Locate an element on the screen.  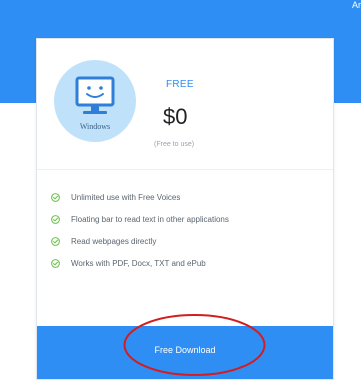
feature-text: Works with PDF, Docx, TXT and ePub is located at coordinates (138, 263).